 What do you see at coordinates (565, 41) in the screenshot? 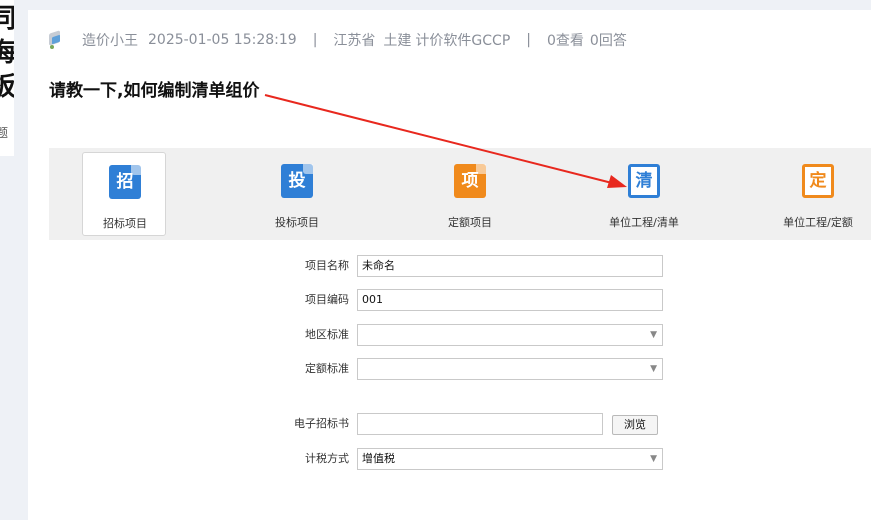
I see `view-count: 0查看` at bounding box center [565, 41].